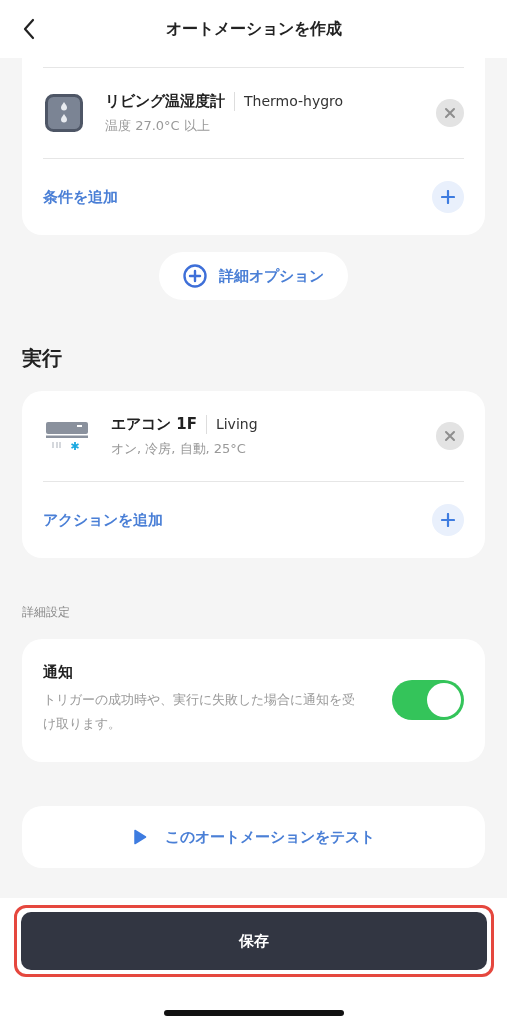  Describe the element at coordinates (159, 424) in the screenshot. I see `device-name: エアコン 1F` at that location.